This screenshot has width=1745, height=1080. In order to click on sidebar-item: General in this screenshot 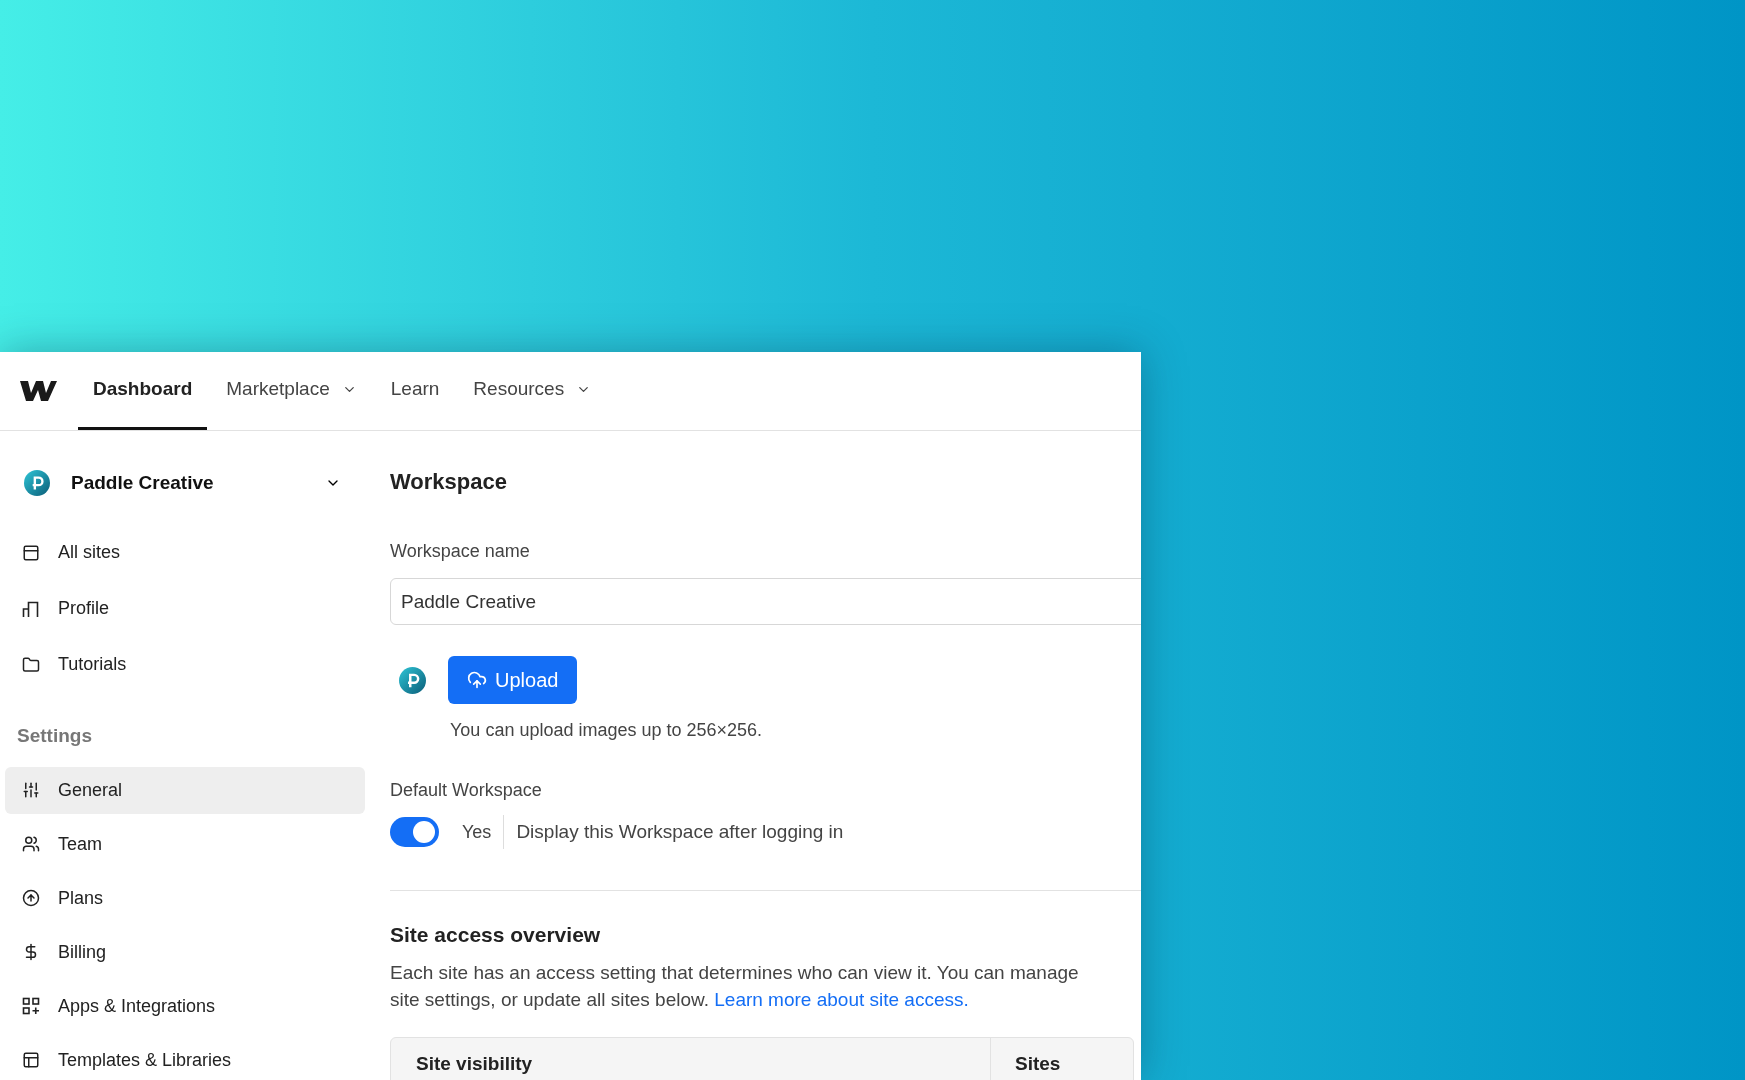, I will do `click(185, 790)`.